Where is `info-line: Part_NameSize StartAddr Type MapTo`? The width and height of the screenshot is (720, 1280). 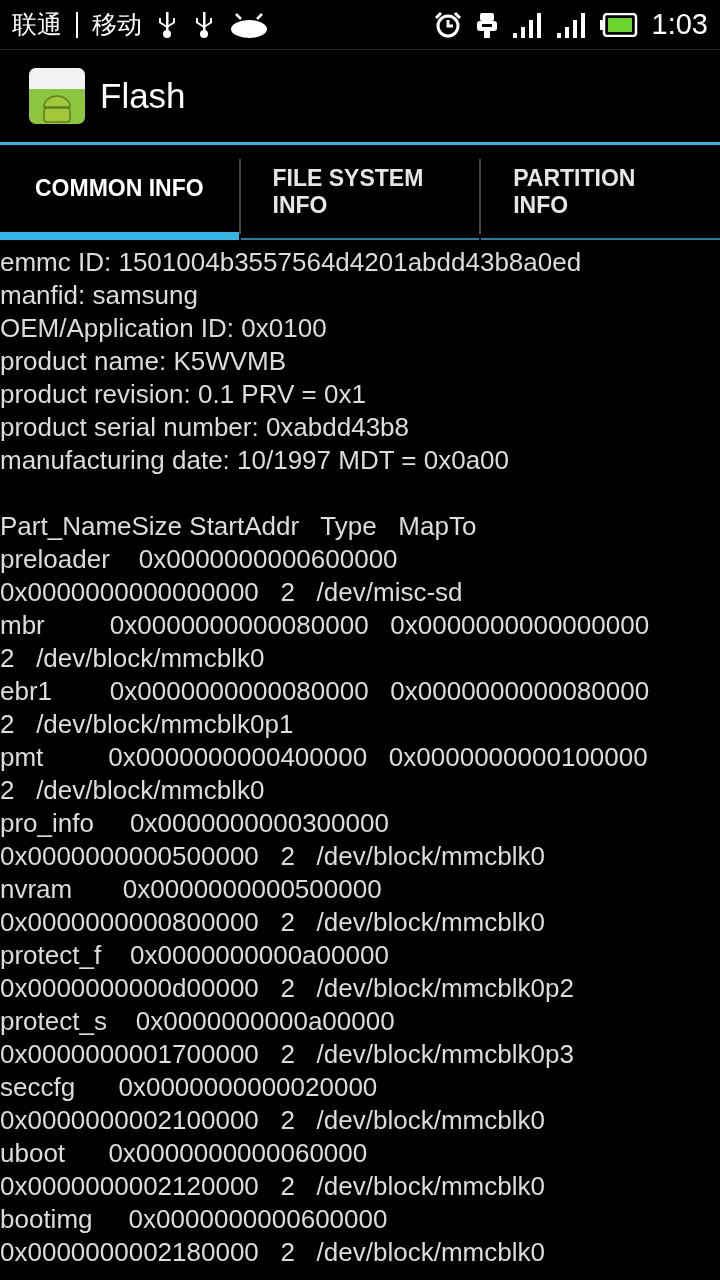
info-line: Part_NameSize StartAddr Type MapTo is located at coordinates (239, 526).